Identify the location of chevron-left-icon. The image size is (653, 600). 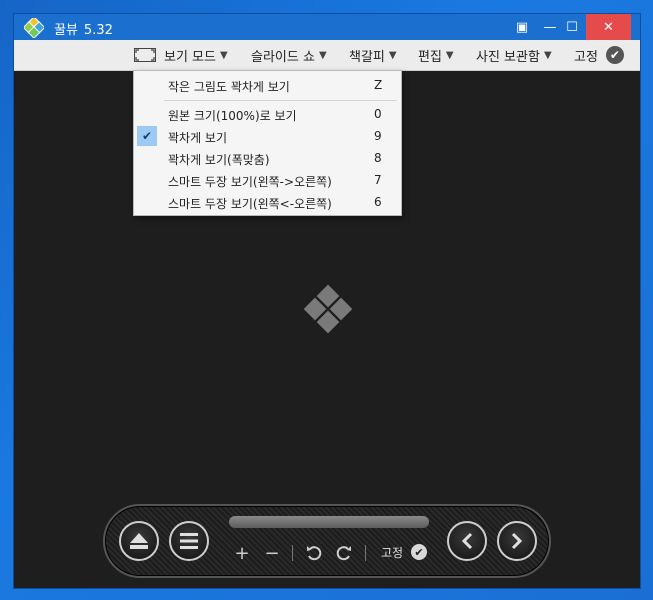
(467, 541).